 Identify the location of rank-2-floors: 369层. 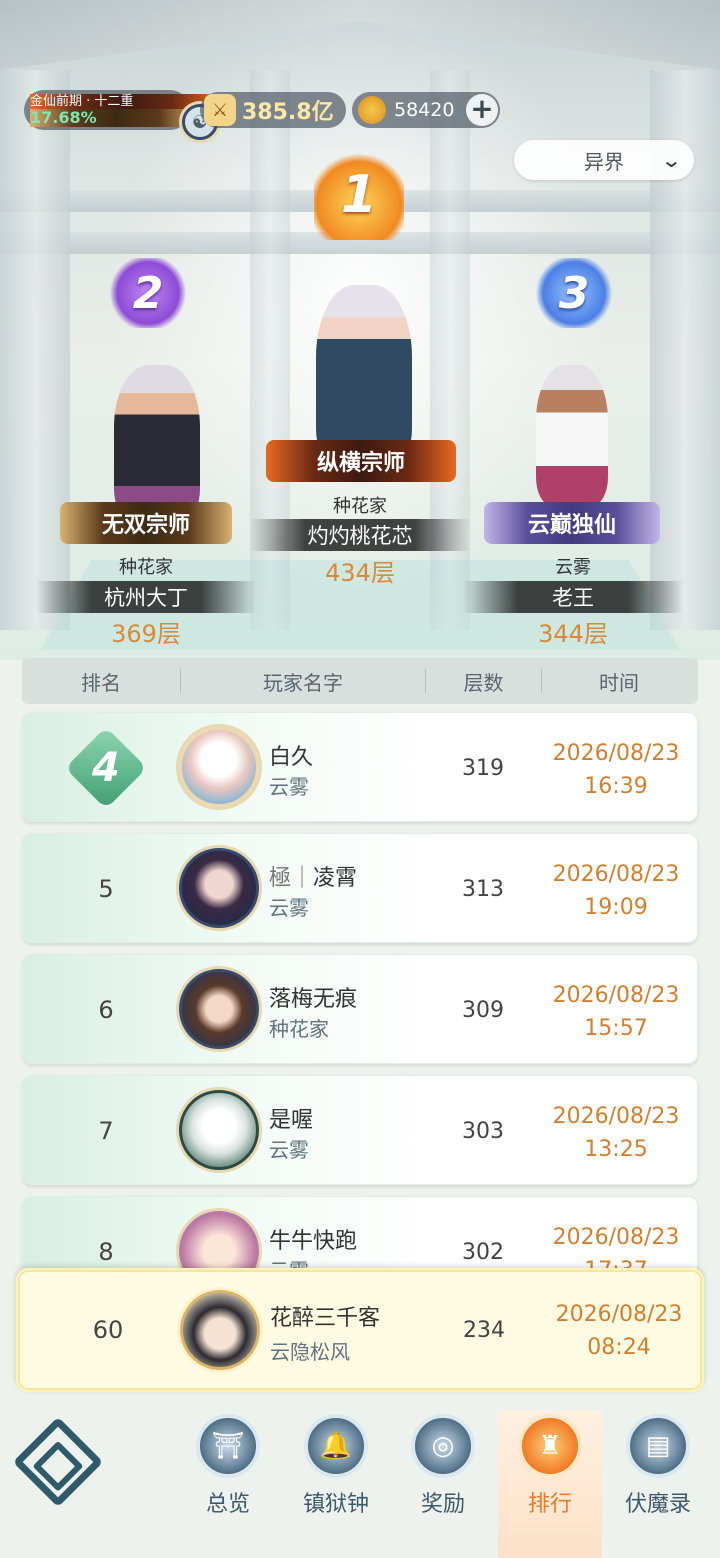
(146, 634).